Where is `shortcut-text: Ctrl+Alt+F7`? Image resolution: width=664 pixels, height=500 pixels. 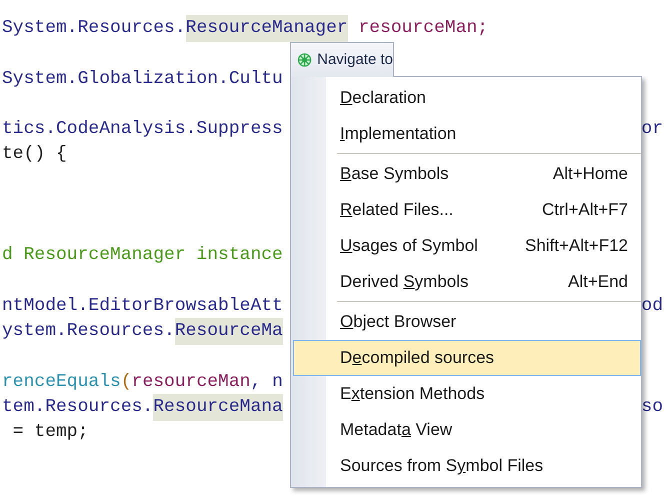
shortcut-text: Ctrl+Alt+F7 is located at coordinates (585, 210).